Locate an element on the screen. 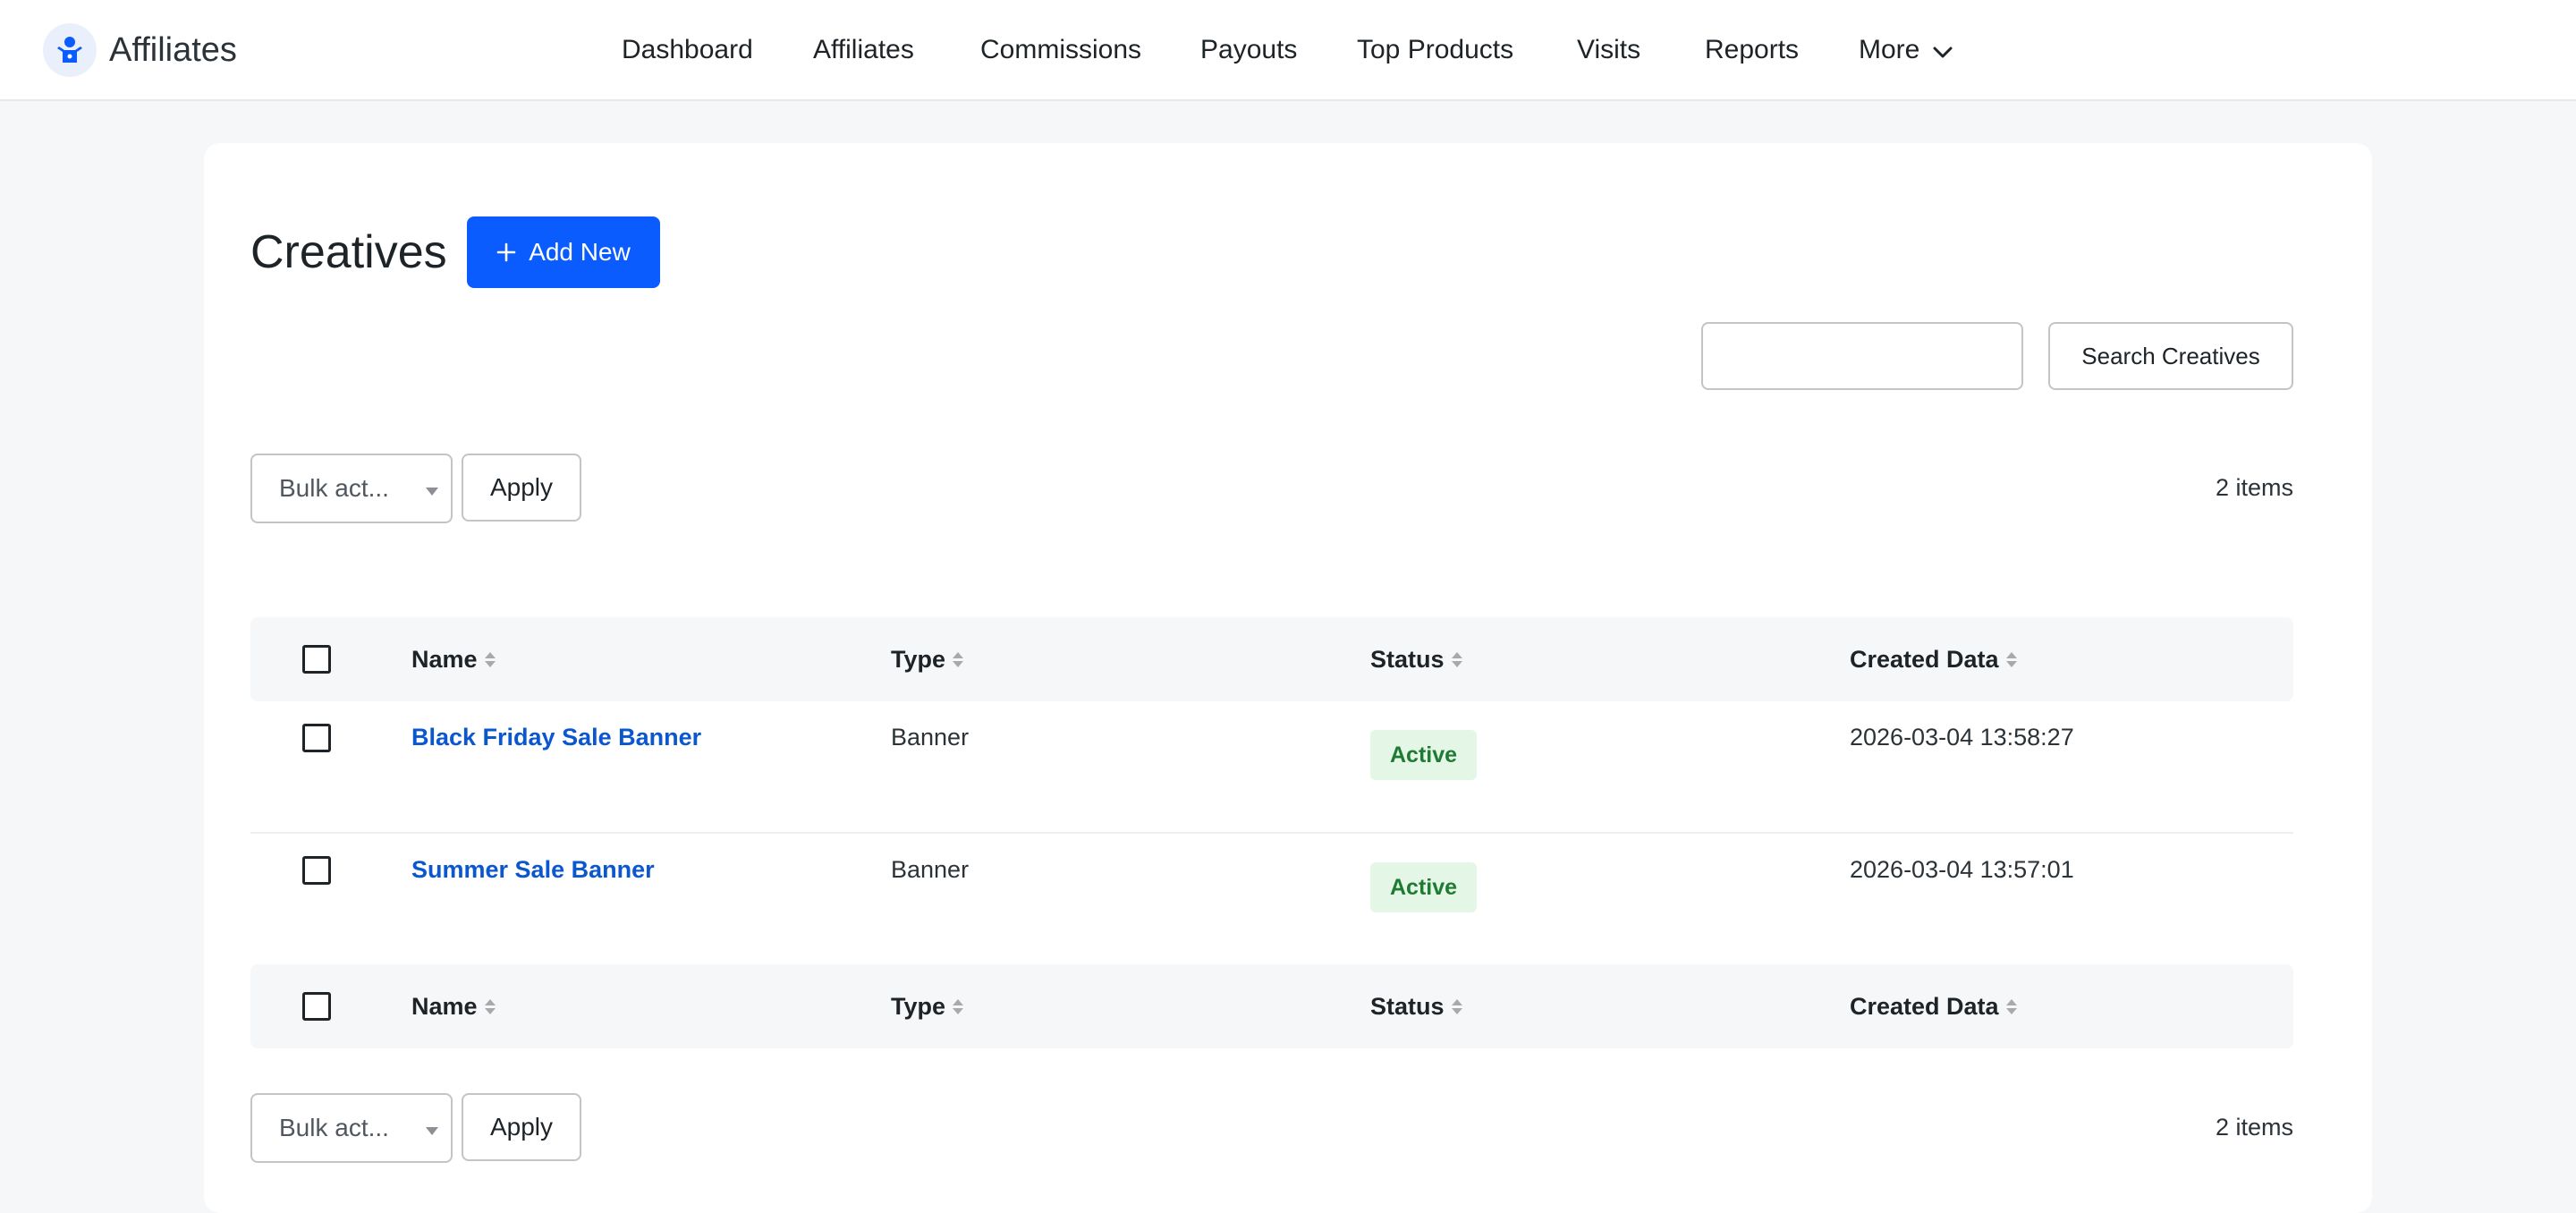 Image resolution: width=2576 pixels, height=1213 pixels. column-footer-label: Name is located at coordinates (444, 1006).